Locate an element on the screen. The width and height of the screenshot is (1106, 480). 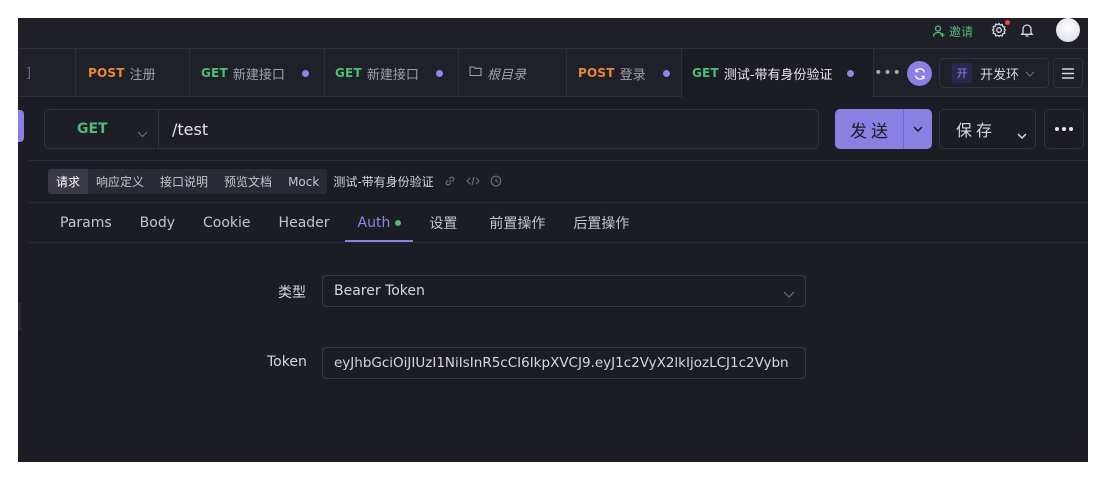
tab-label: 登录 is located at coordinates (632, 75).